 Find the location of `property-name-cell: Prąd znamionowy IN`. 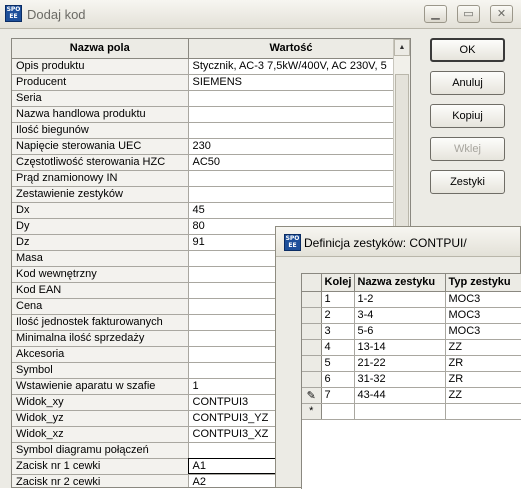

property-name-cell: Prąd znamionowy IN is located at coordinates (100, 178).